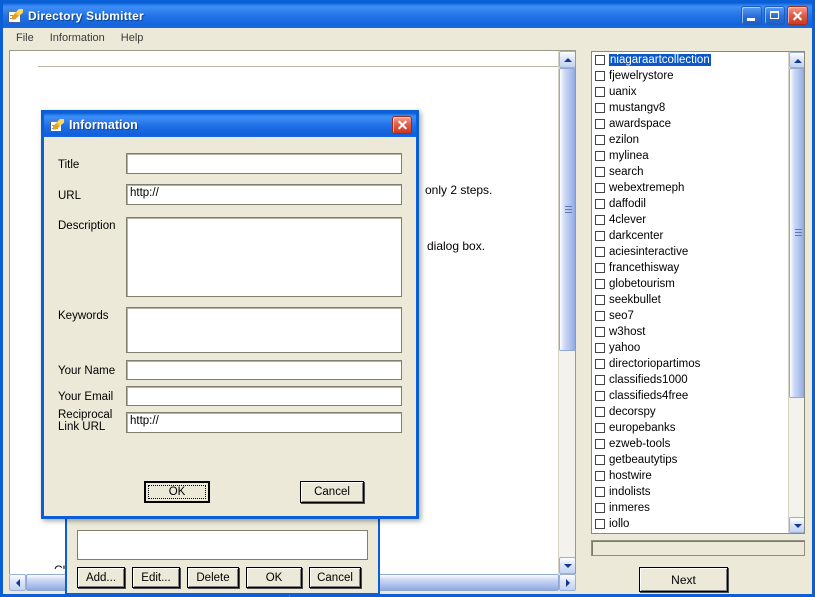 This screenshot has height=597, width=815. I want to click on delete-button: Delete, so click(213, 577).